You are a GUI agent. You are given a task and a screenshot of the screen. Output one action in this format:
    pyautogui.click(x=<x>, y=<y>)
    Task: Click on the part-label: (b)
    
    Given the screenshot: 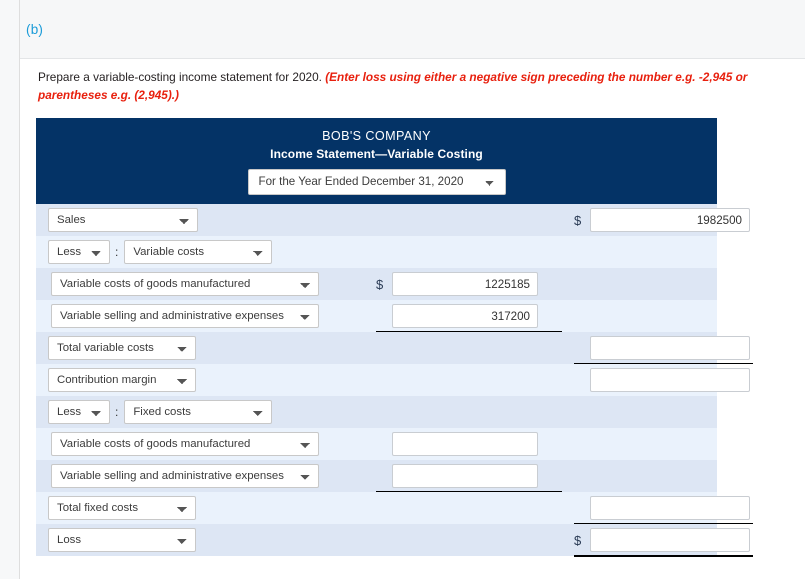 What is the action you would take?
    pyautogui.click(x=35, y=29)
    